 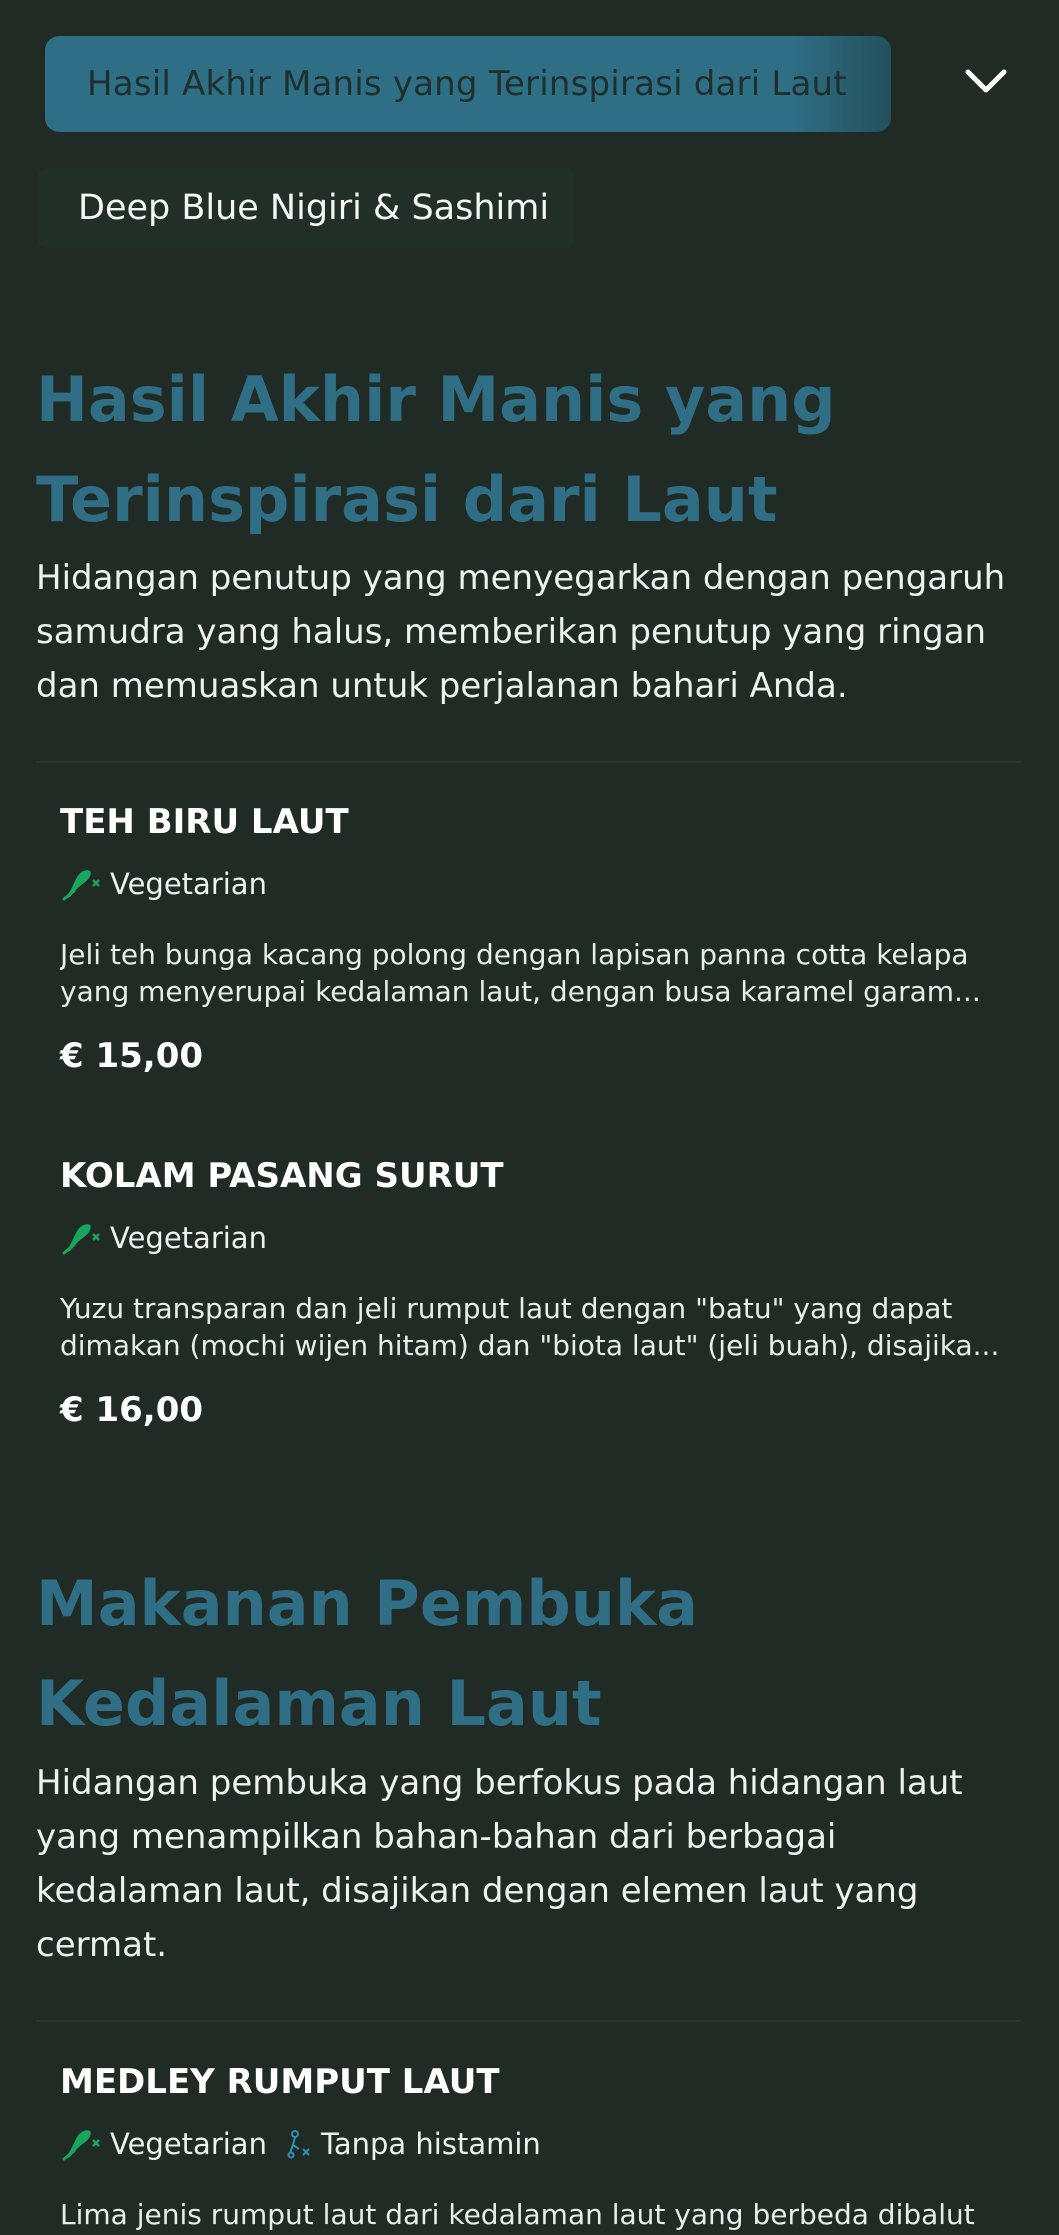 What do you see at coordinates (319, 1703) in the screenshot?
I see `section-title-line: Kedalaman Laut` at bounding box center [319, 1703].